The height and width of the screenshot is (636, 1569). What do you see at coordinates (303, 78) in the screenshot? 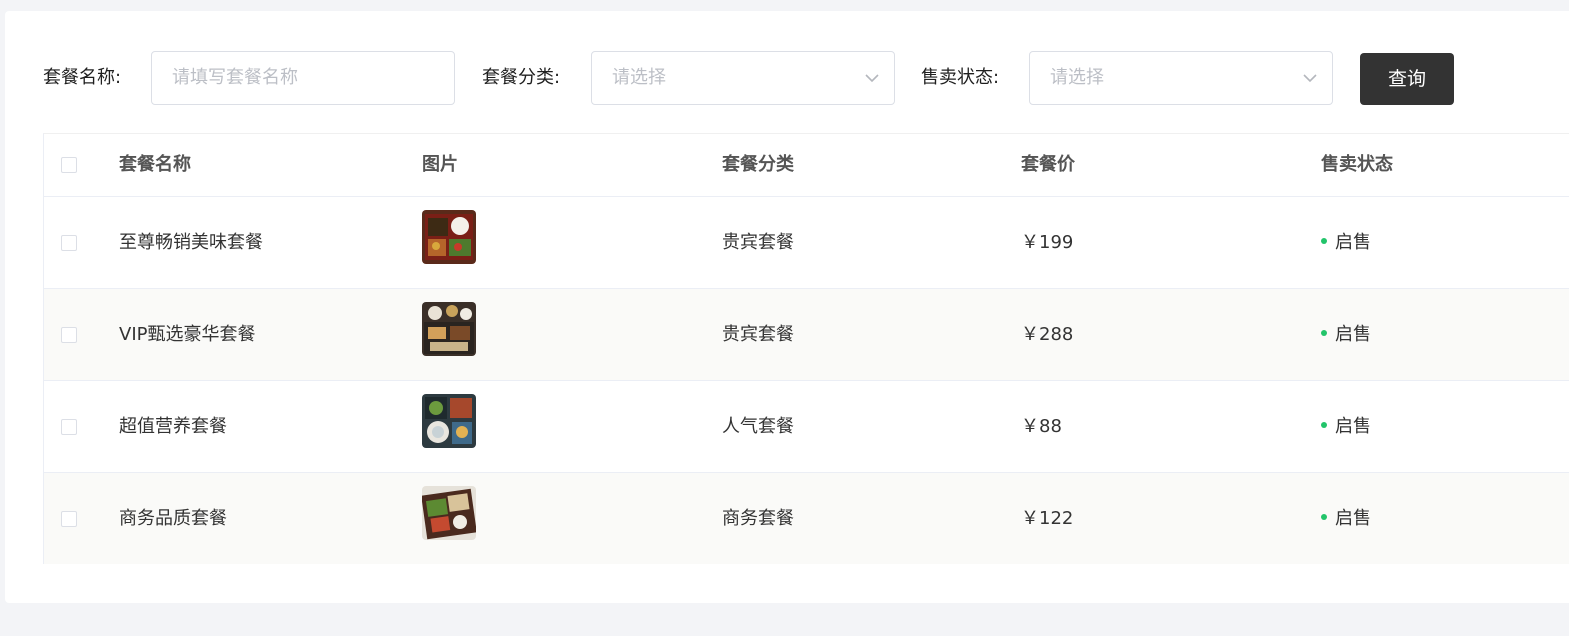
I see `name-search-input: 请填写套餐名称` at bounding box center [303, 78].